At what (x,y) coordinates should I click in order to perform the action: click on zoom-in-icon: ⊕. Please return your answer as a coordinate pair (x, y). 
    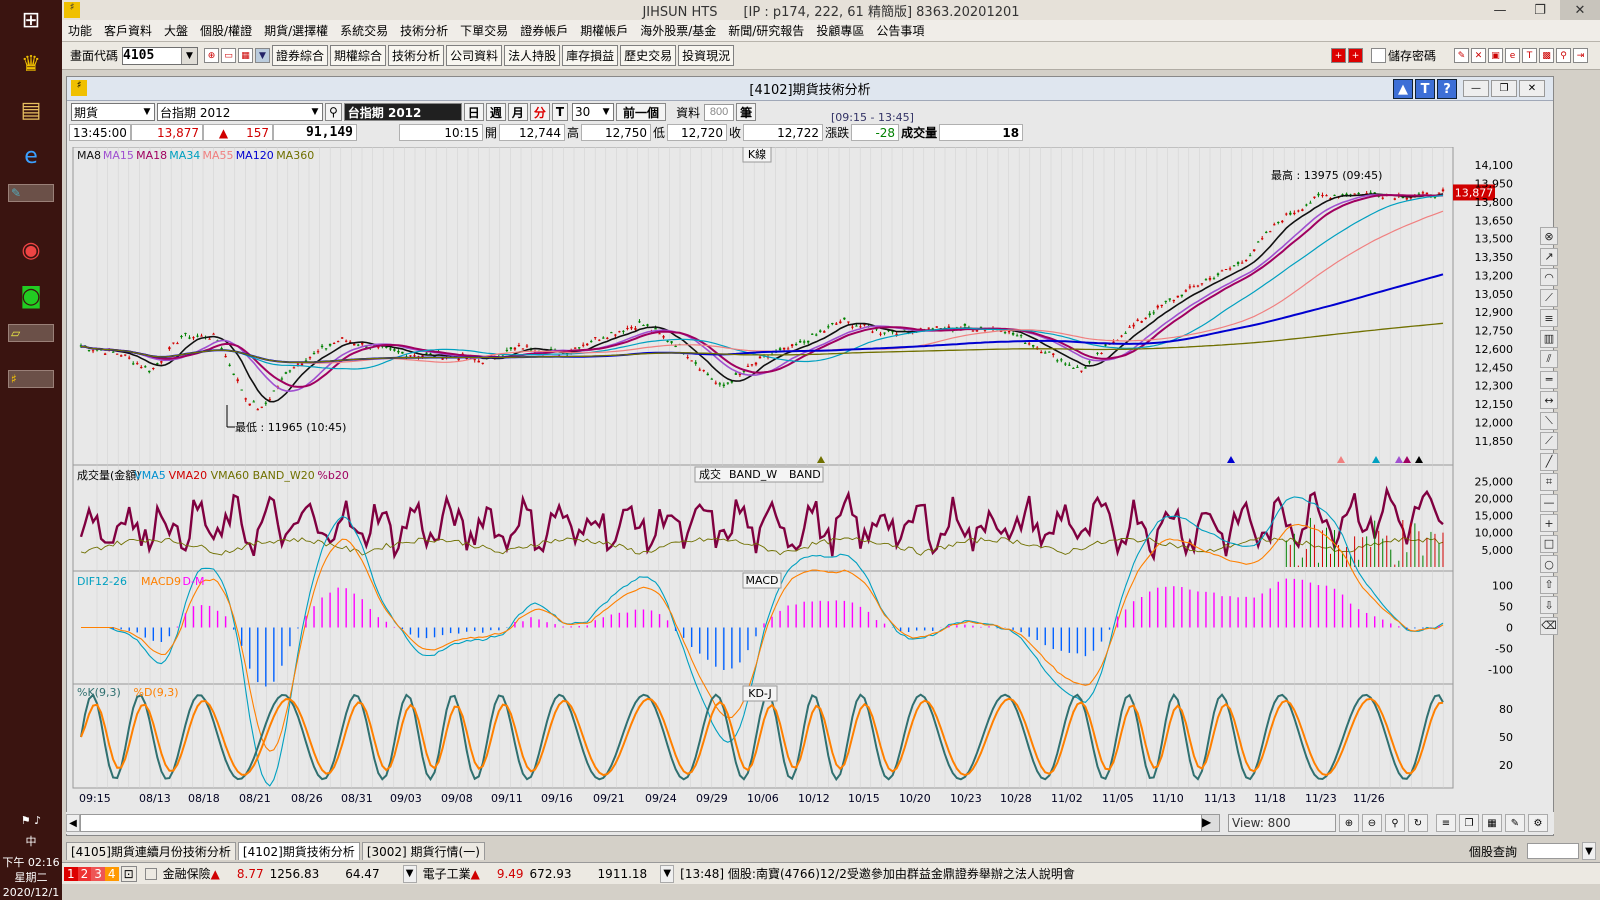
    Looking at the image, I should click on (1349, 823).